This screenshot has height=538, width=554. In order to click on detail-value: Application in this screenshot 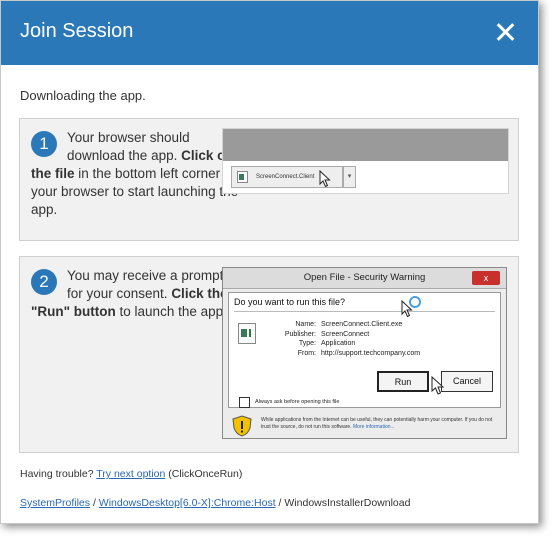, I will do `click(338, 343)`.